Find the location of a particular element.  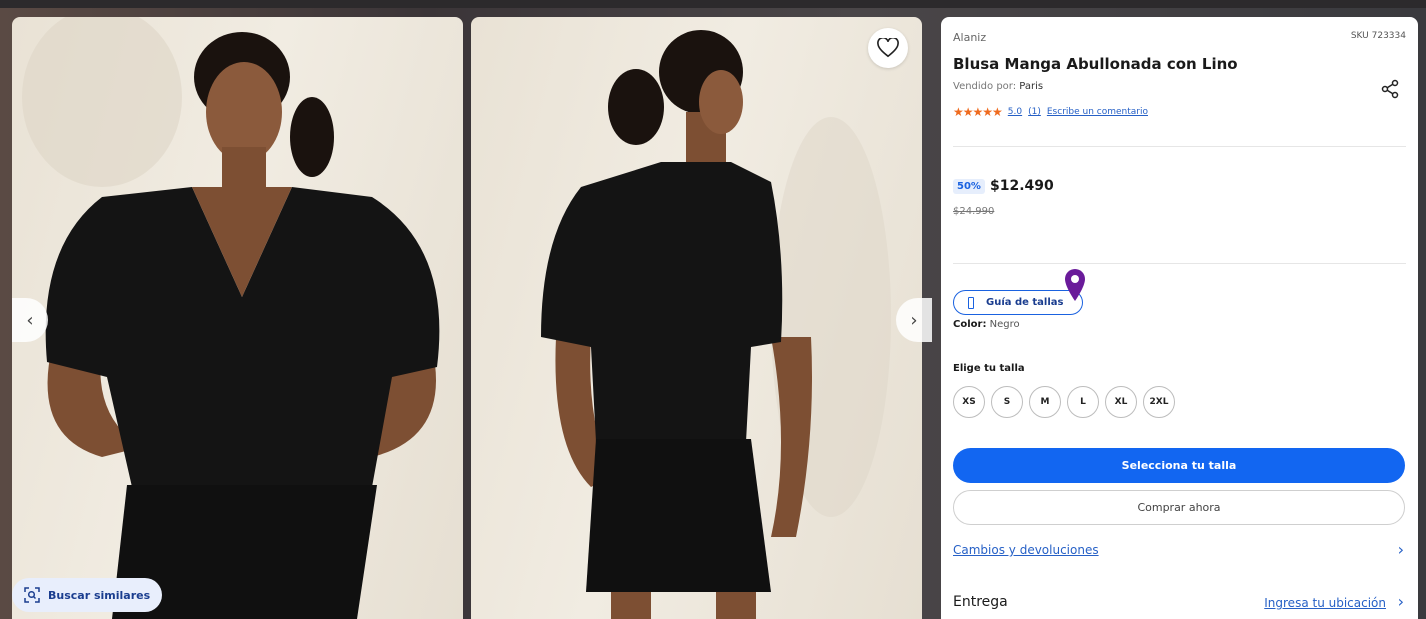

heart-outline-icon is located at coordinates (888, 48).